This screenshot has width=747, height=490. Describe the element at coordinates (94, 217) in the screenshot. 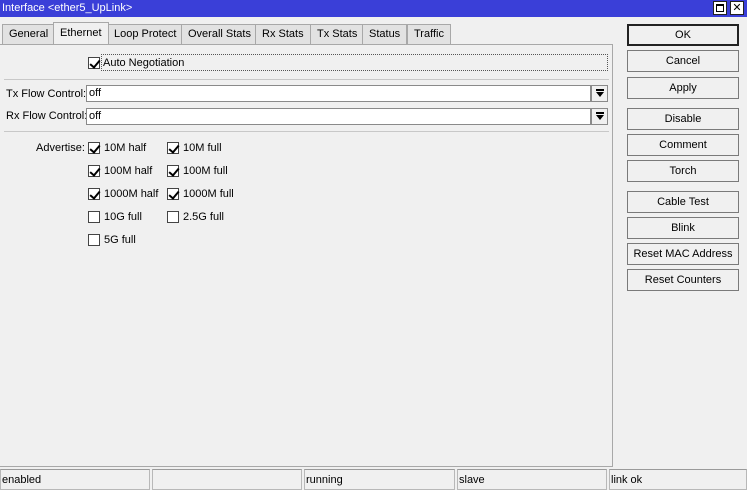

I see `advertise-10g-full-checkbox` at that location.